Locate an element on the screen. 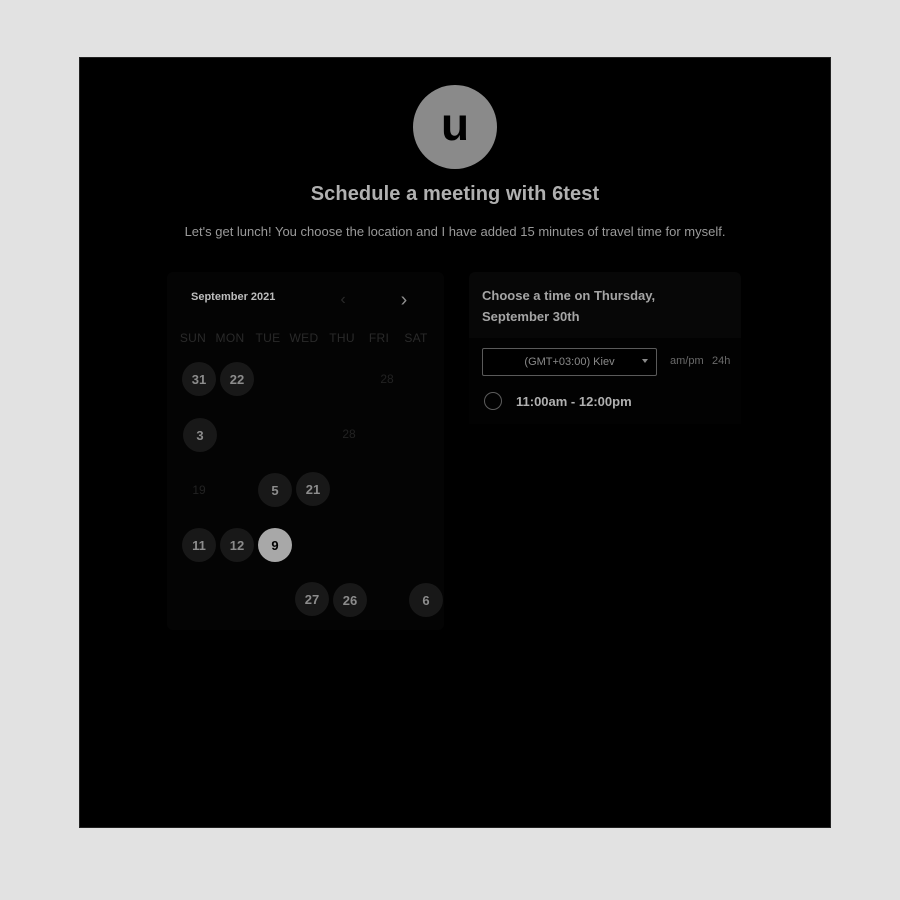 The height and width of the screenshot is (900, 900). timezone-value: (GMT+03:00) Kiev is located at coordinates (569, 362).